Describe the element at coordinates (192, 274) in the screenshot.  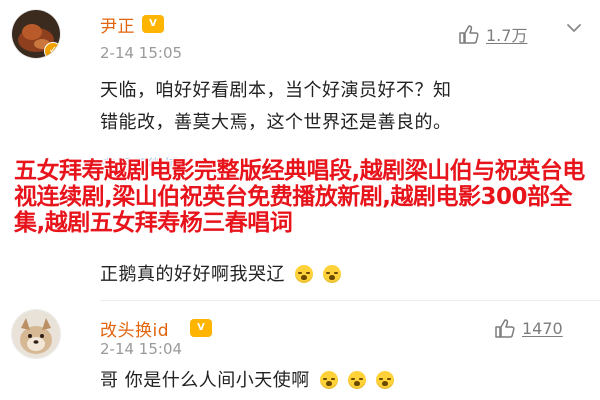
I see `comment-text-content: 正鹅真的好好啊我哭辽` at that location.